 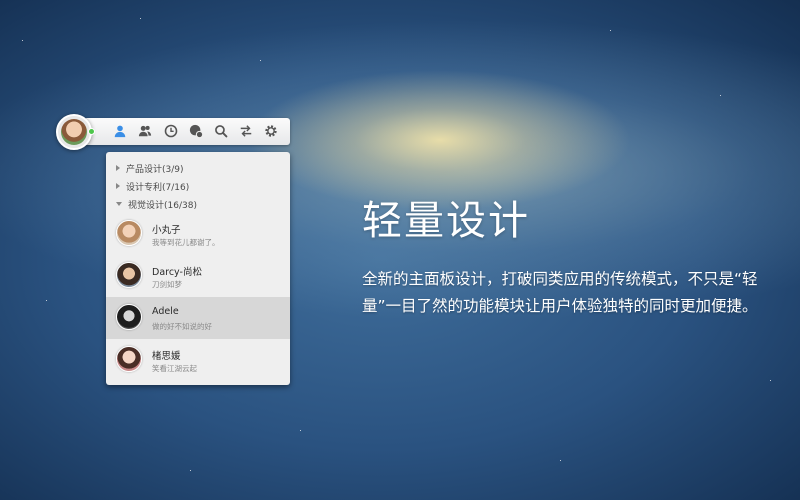 I want to click on group-label: 视觉设计(16/38), so click(x=162, y=205).